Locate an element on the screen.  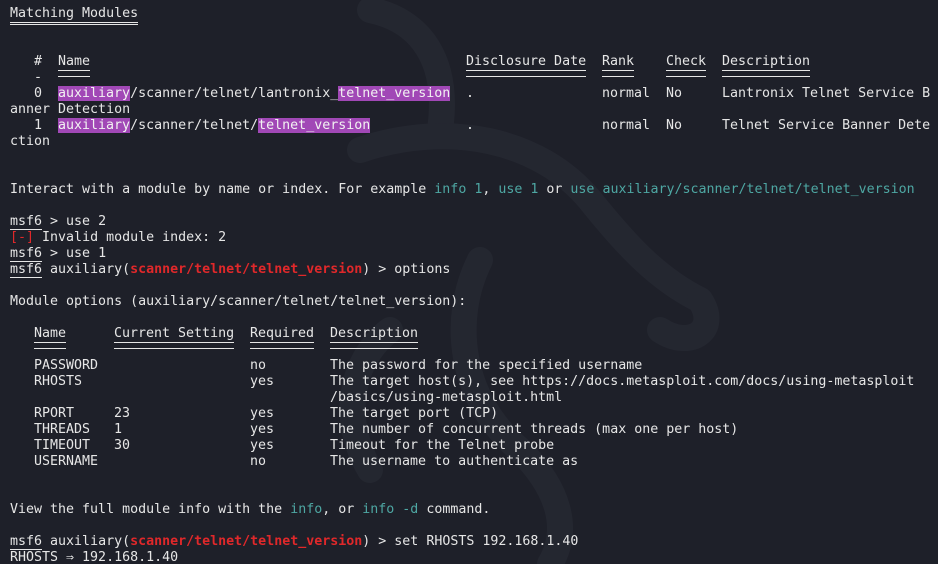
module-name: auxiliary/scanner/telnet/telnet_version is located at coordinates (214, 126).